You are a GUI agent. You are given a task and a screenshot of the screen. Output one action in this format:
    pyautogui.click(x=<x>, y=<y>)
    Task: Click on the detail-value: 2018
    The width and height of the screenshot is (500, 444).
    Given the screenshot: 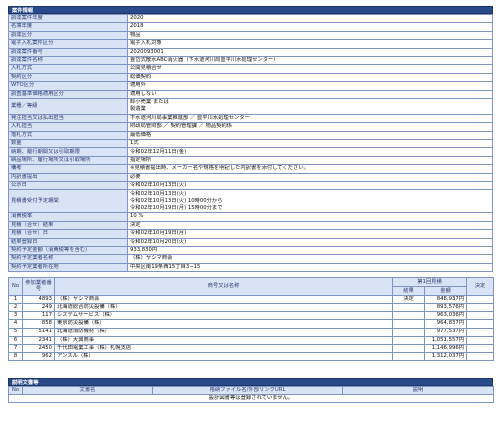 What is the action you would take?
    pyautogui.click(x=310, y=27)
    